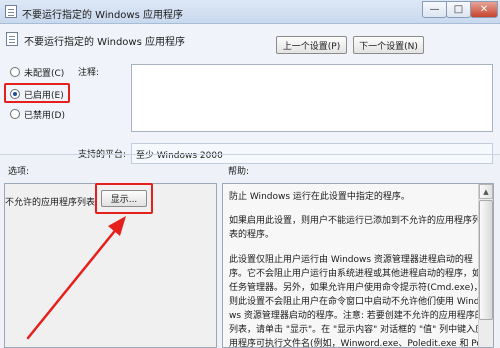 This screenshot has width=500, height=348. I want to click on minimize-button: —, so click(434, 9).